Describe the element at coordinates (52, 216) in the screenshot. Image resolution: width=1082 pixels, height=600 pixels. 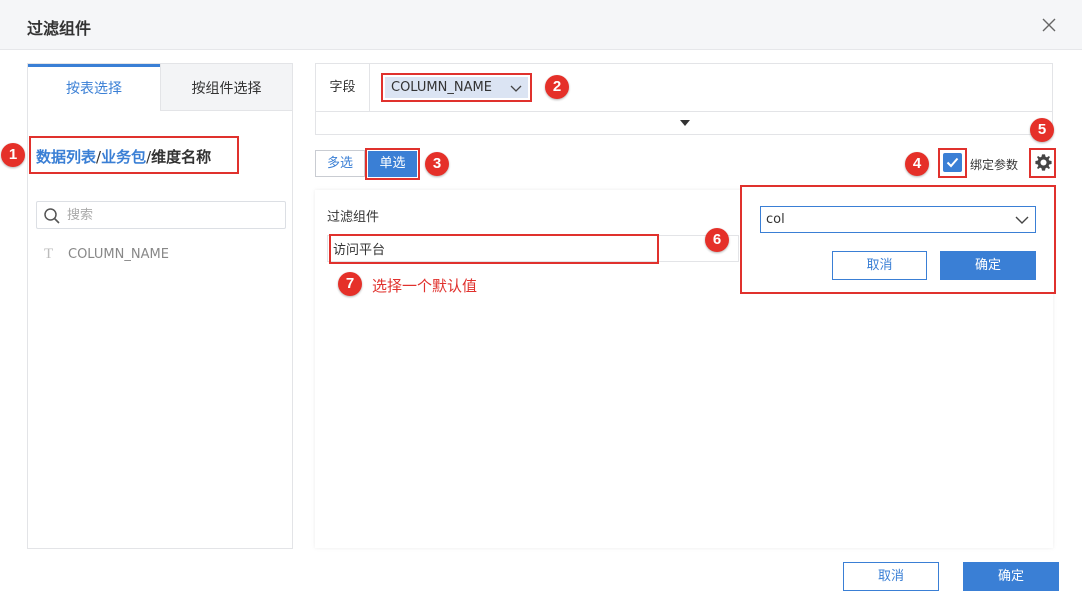
I see `search-icon` at that location.